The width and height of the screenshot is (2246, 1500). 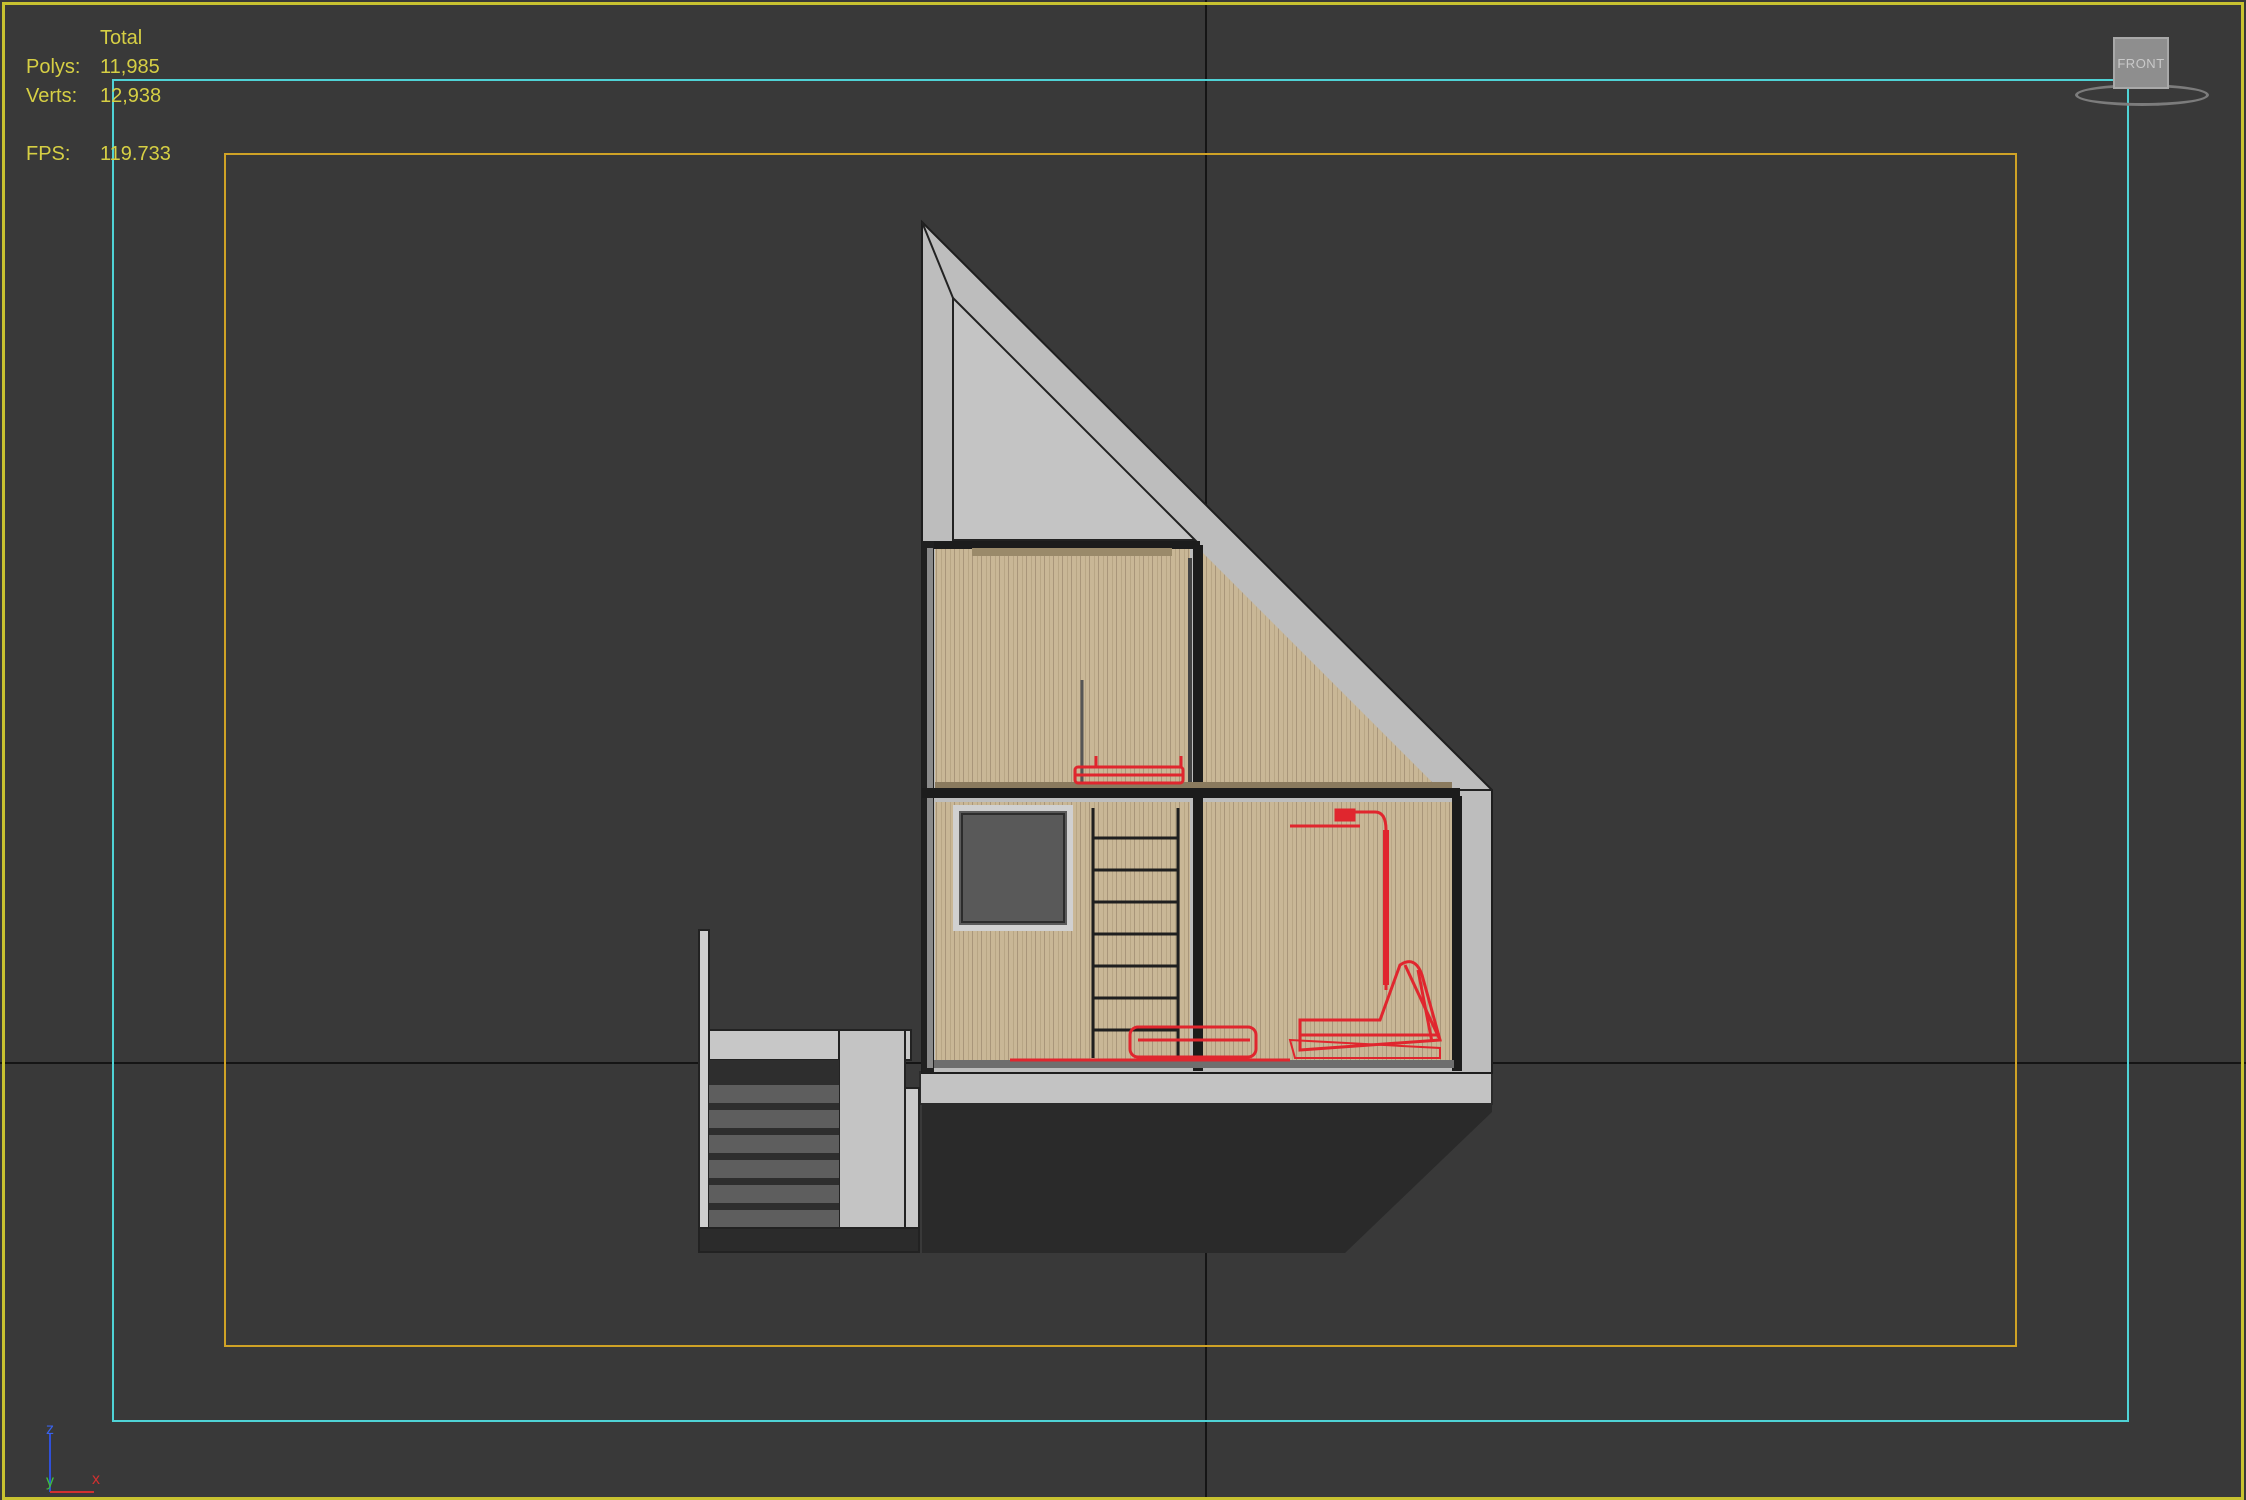 I want to click on stats-polys-label: Polys:, so click(x=53, y=67).